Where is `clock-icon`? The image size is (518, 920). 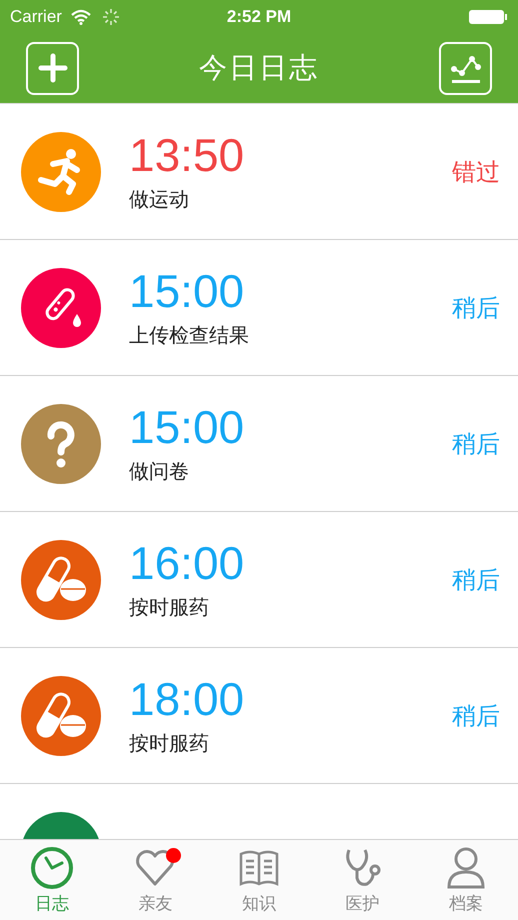
clock-icon is located at coordinates (52, 868).